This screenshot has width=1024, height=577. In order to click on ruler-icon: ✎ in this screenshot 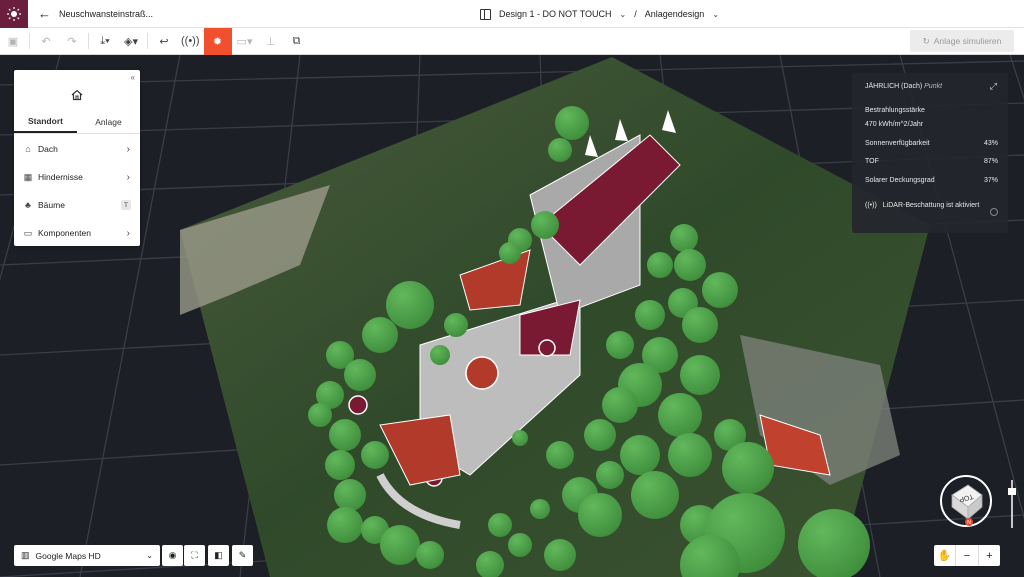, I will do `click(242, 555)`.